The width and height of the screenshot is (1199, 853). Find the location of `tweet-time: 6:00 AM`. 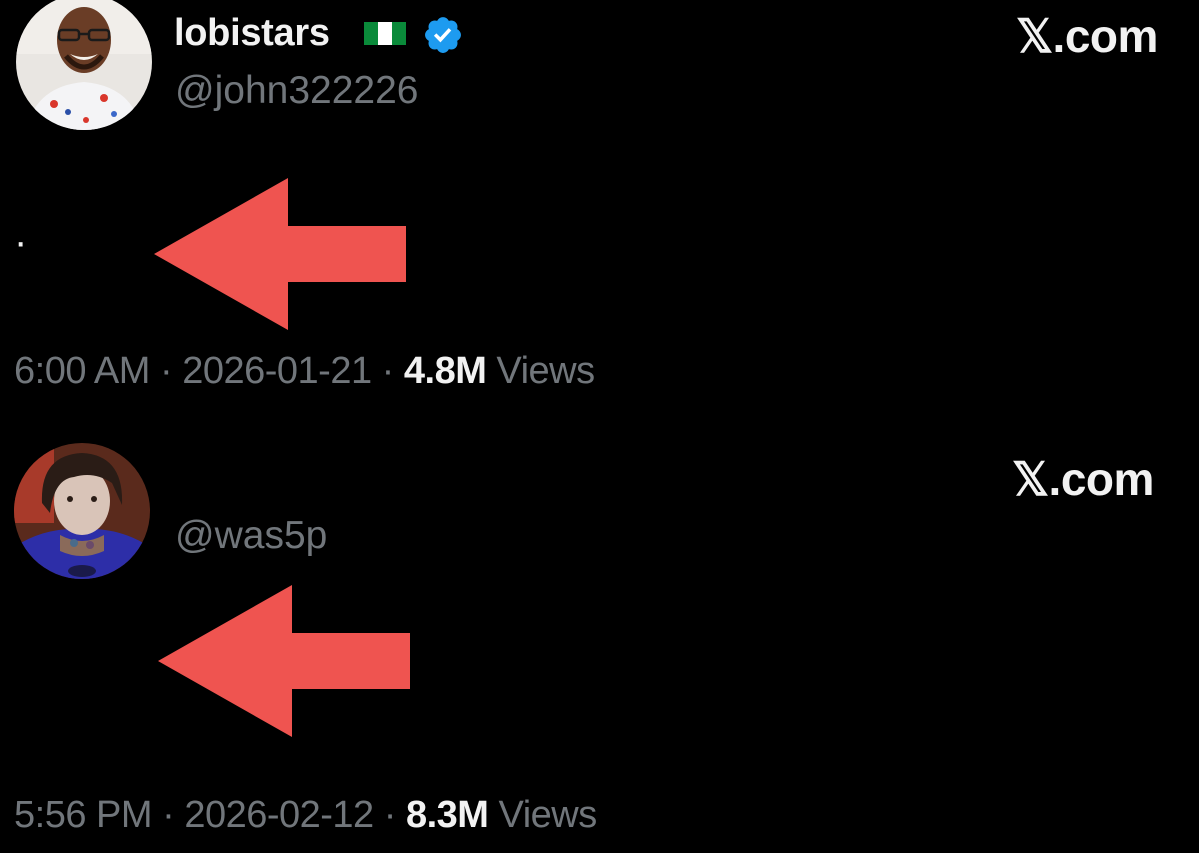

tweet-time: 6:00 AM is located at coordinates (82, 371).